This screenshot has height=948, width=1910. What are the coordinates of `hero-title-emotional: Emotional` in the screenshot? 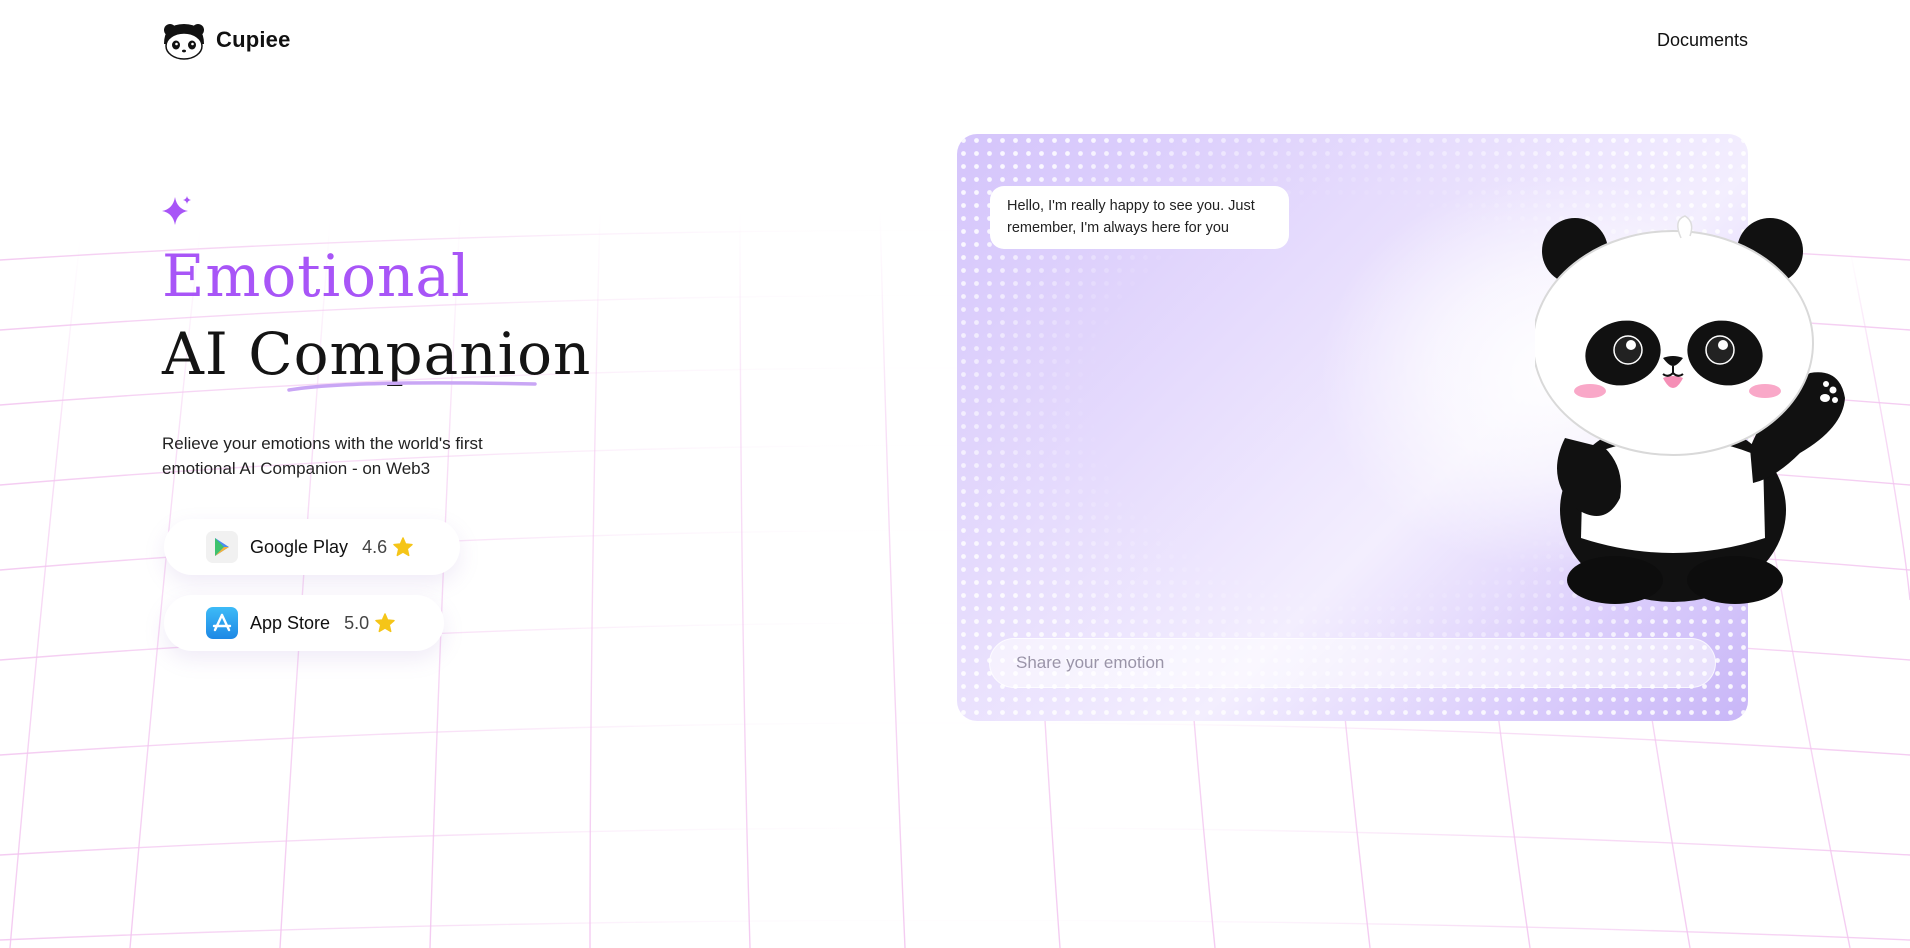 It's located at (316, 276).